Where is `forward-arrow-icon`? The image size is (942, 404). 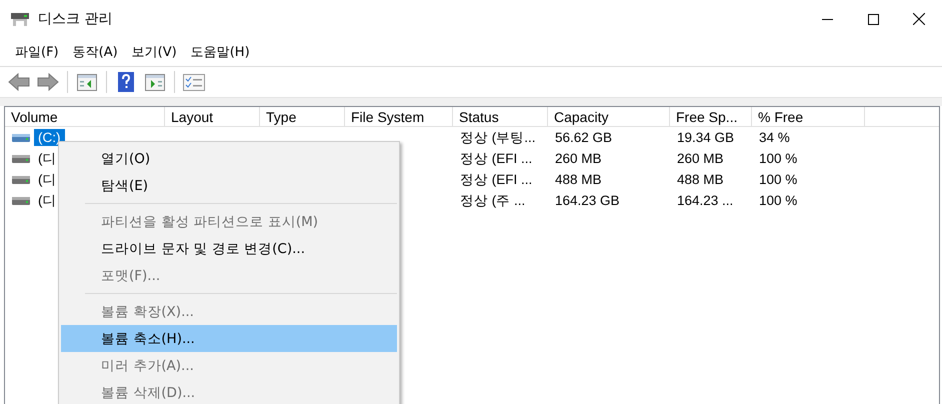
forward-arrow-icon is located at coordinates (48, 82).